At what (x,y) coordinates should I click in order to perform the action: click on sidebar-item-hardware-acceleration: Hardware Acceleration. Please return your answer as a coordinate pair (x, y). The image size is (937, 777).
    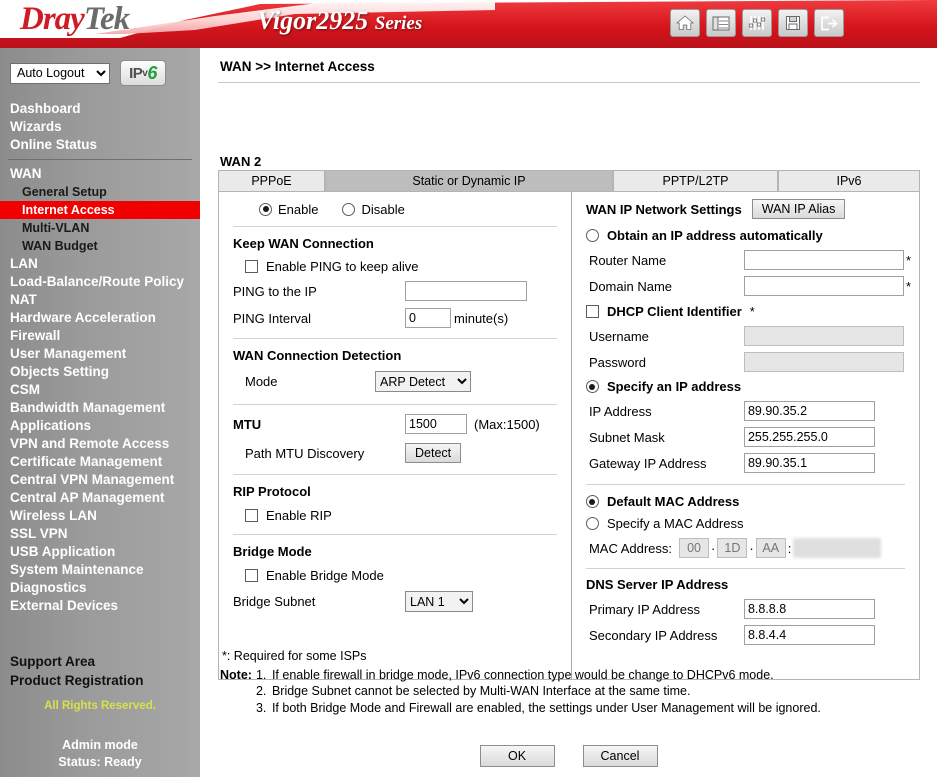
    Looking at the image, I should click on (100, 318).